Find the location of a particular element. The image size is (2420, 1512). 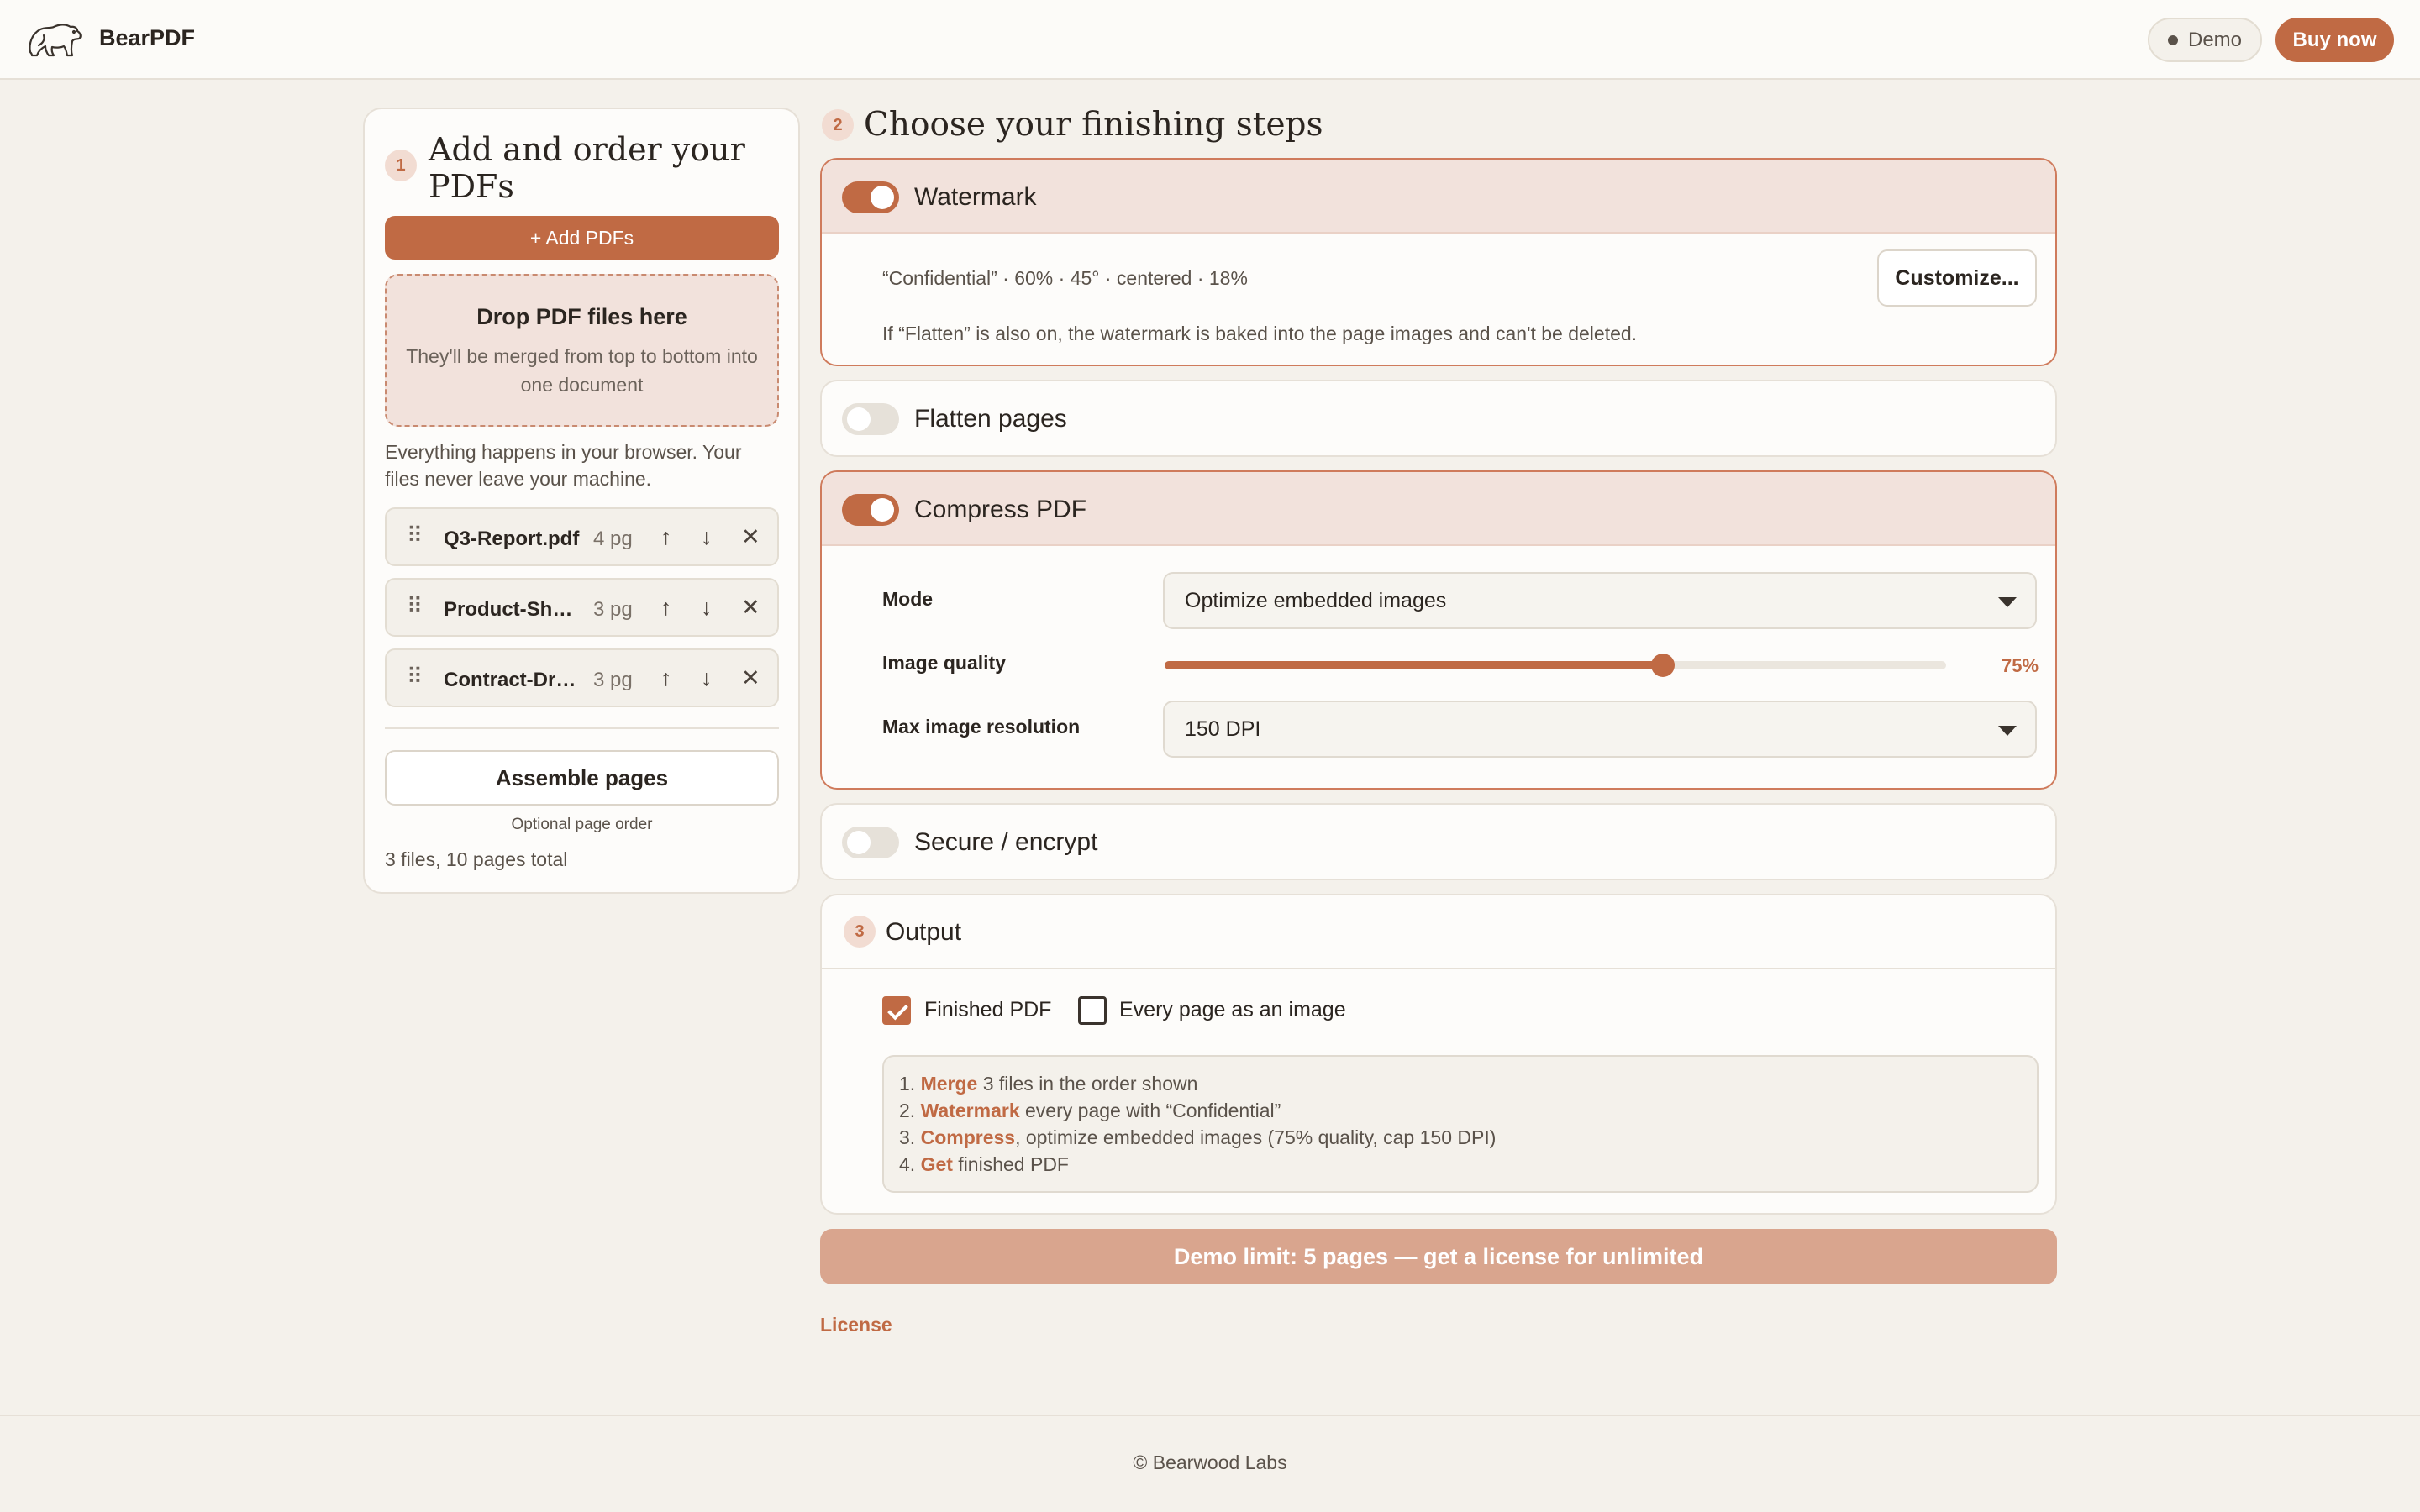

demo-label: Demo is located at coordinates (2215, 39).